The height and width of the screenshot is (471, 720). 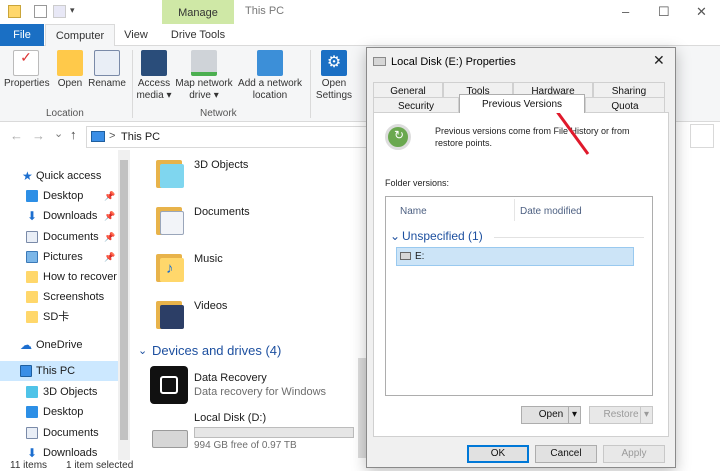 What do you see at coordinates (70, 70) in the screenshot?
I see `open-button: Open` at bounding box center [70, 70].